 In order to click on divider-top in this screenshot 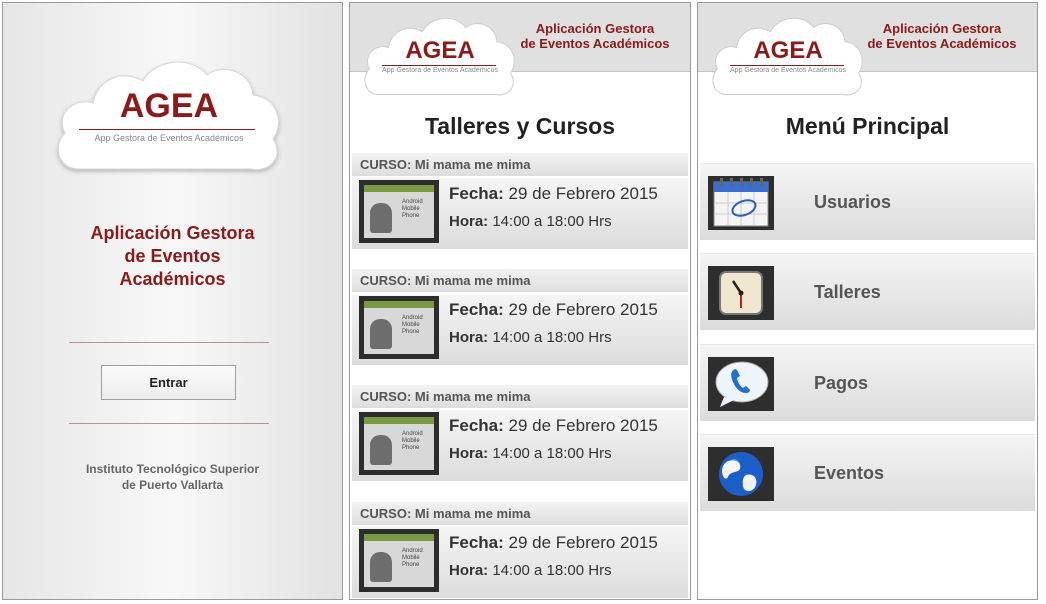, I will do `click(169, 342)`.